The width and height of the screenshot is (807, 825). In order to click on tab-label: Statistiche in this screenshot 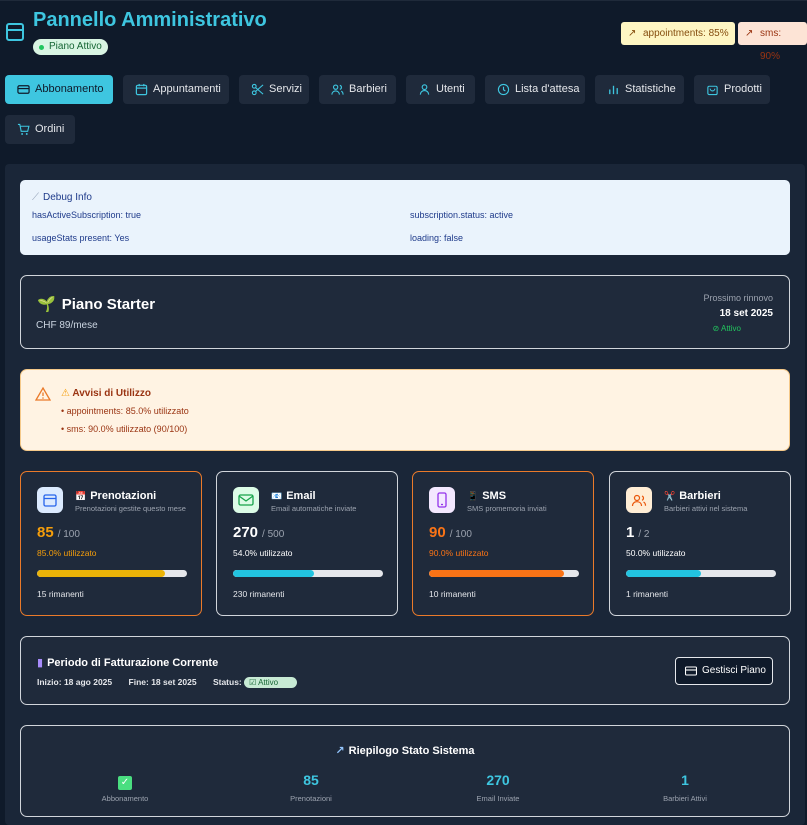, I will do `click(650, 89)`.